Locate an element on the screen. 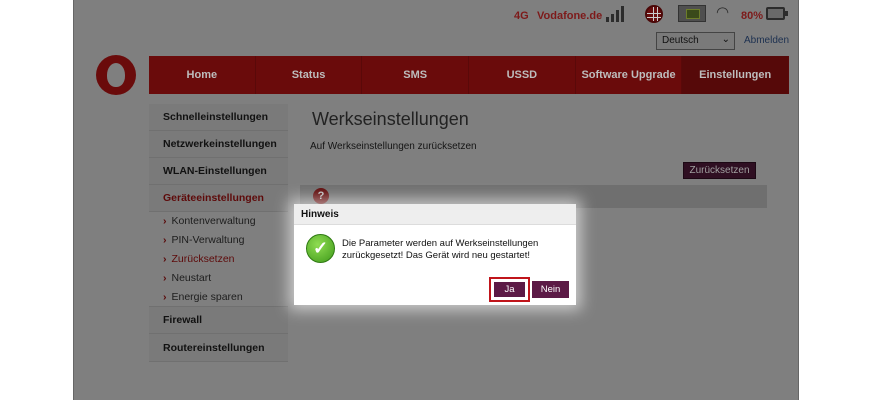  sidebar-item-router-settings: Routereinstellungen is located at coordinates (218, 348).